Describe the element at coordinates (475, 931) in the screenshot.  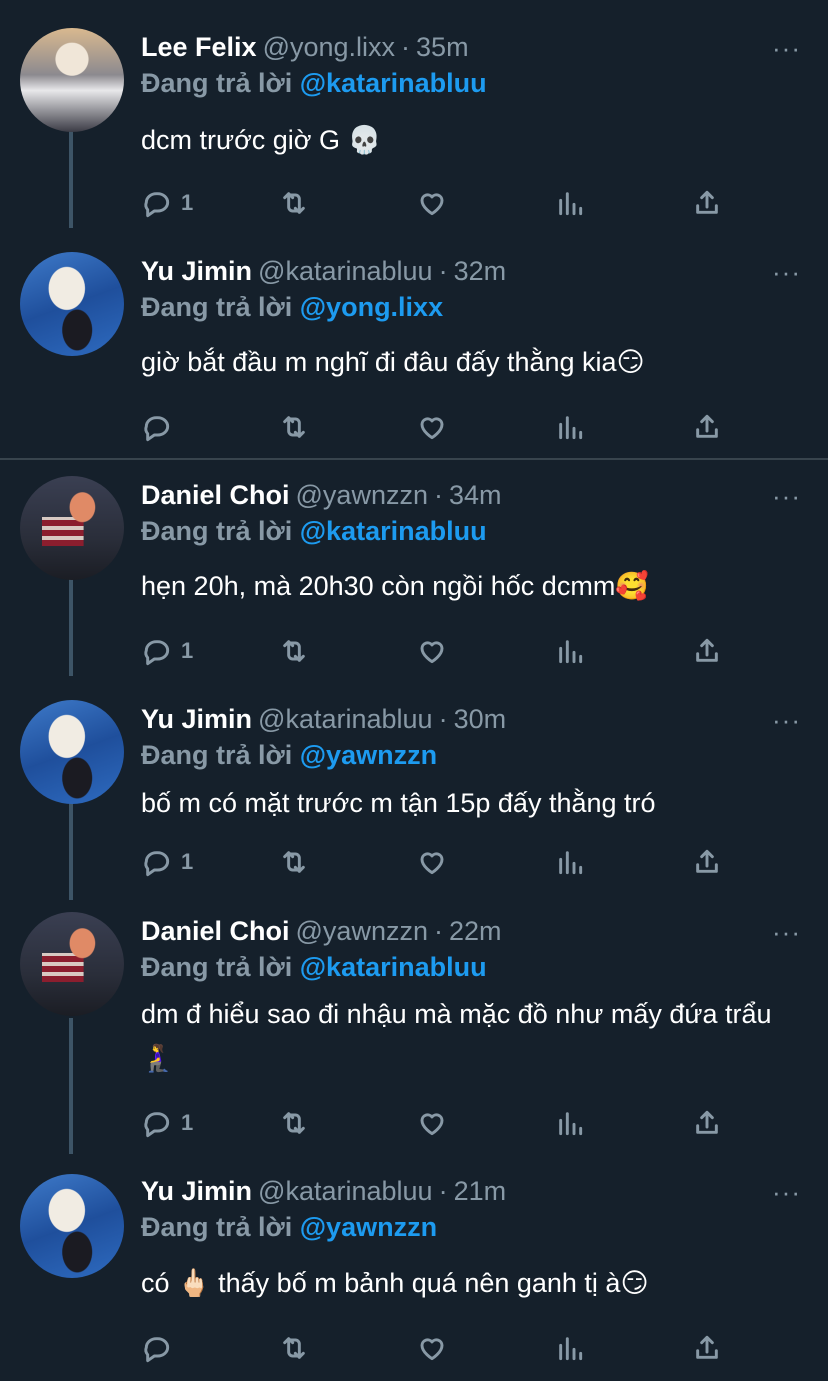
I see `timestamp: 22m` at that location.